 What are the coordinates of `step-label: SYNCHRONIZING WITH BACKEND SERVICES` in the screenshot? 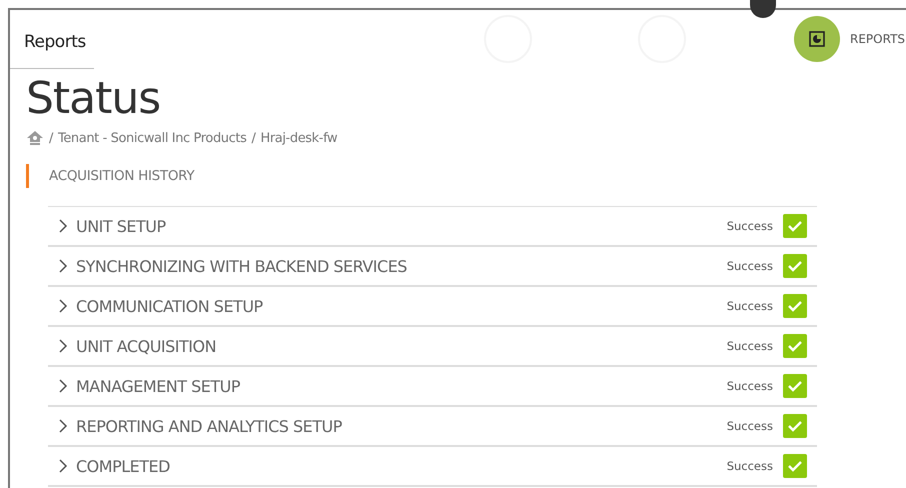 It's located at (242, 266).